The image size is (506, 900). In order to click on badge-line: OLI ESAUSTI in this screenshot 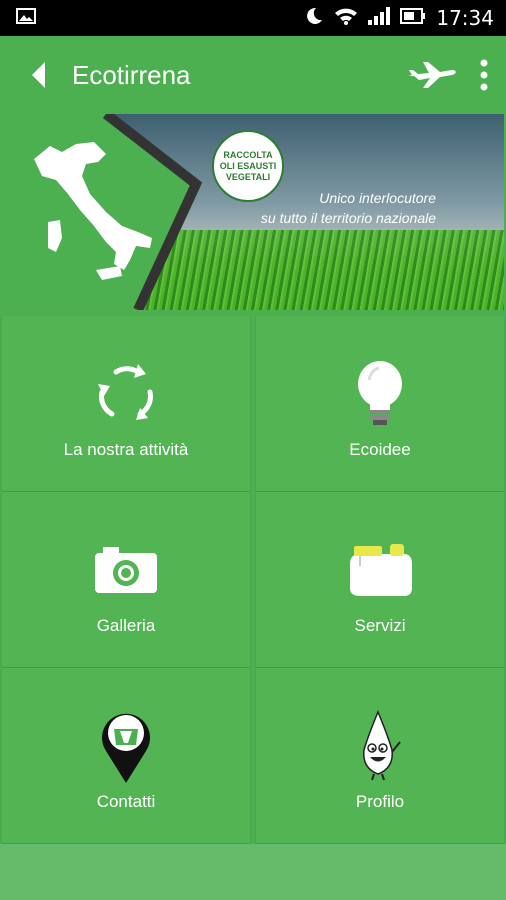, I will do `click(248, 165)`.